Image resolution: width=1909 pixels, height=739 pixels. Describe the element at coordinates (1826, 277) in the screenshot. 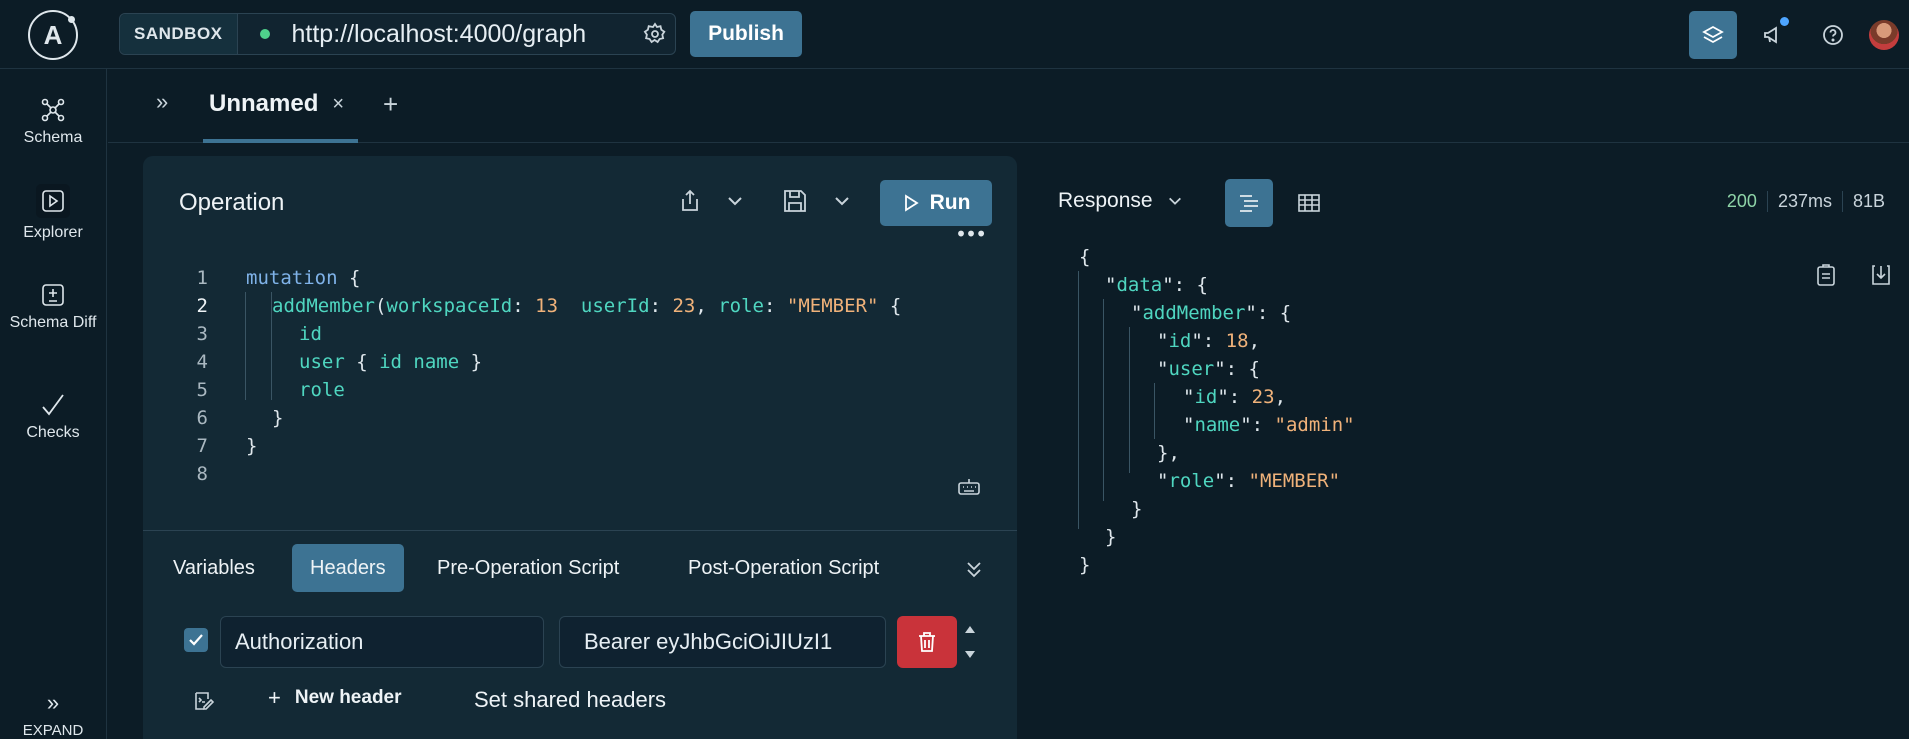

I see `copy-icon` at that location.